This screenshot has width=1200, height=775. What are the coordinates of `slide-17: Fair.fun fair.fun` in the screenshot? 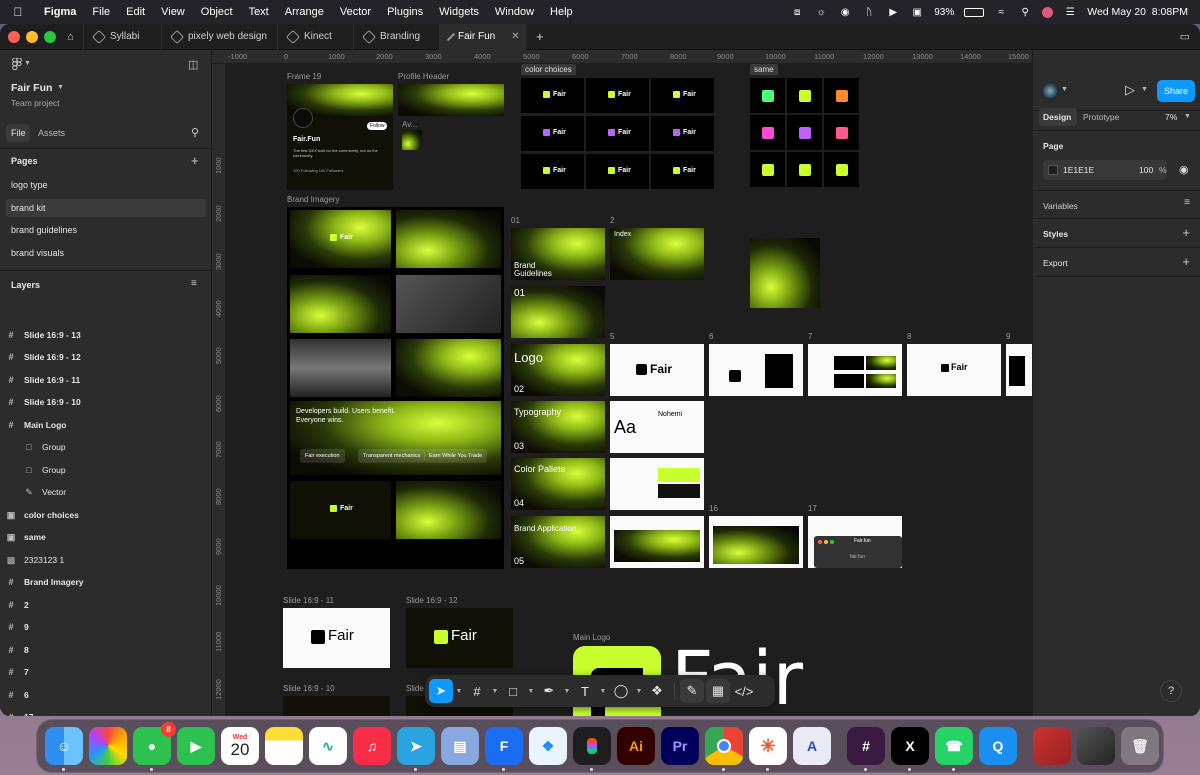 It's located at (855, 542).